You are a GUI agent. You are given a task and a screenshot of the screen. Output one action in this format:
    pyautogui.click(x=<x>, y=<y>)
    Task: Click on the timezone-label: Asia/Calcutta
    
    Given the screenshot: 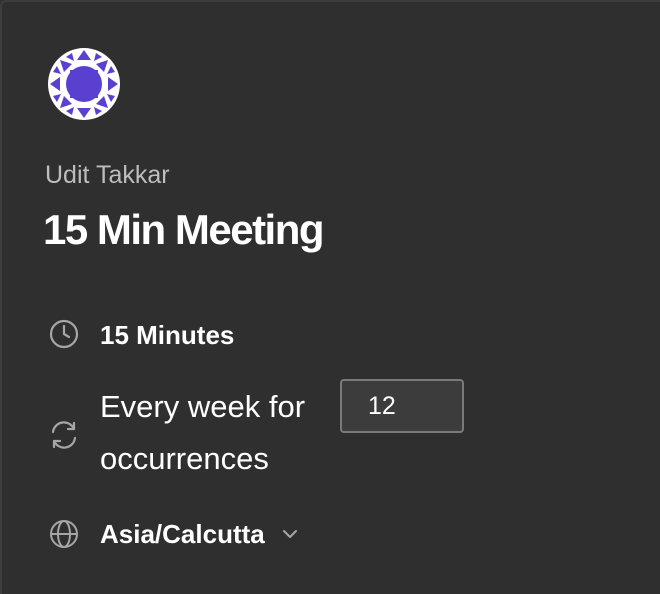 What is the action you would take?
    pyautogui.click(x=182, y=534)
    